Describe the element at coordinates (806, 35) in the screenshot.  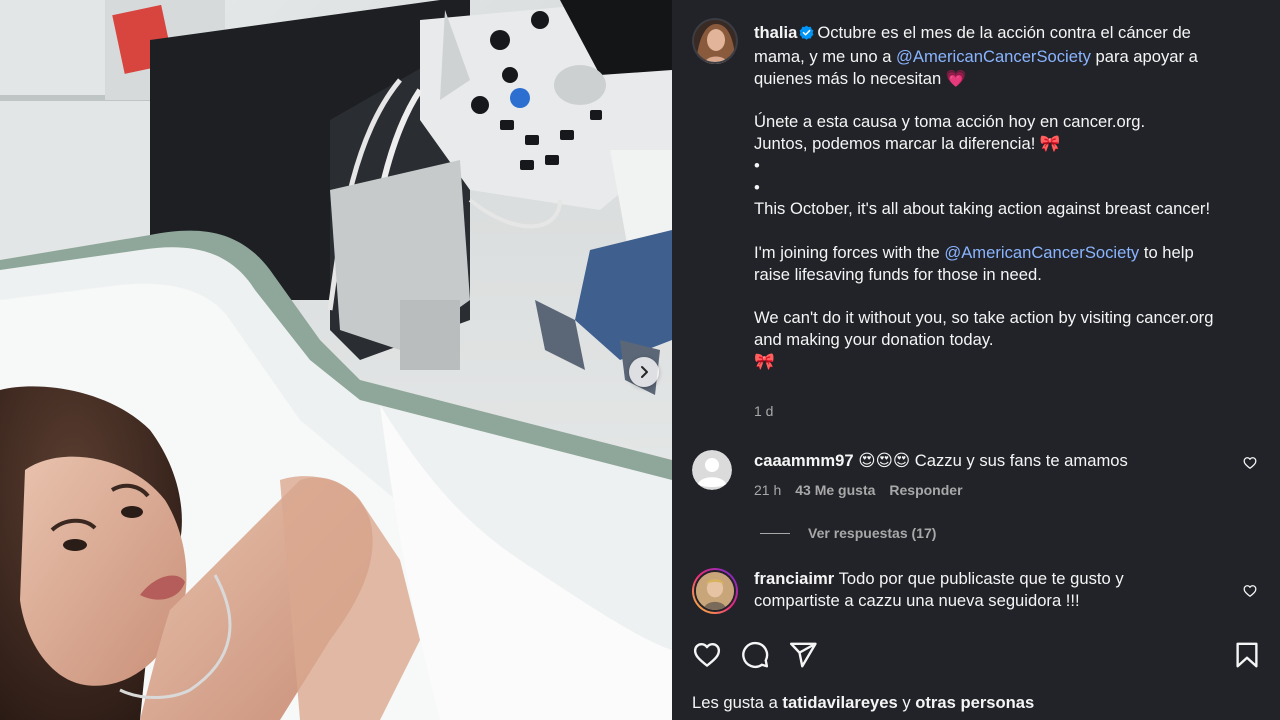
I see `verified-badge-icon` at that location.